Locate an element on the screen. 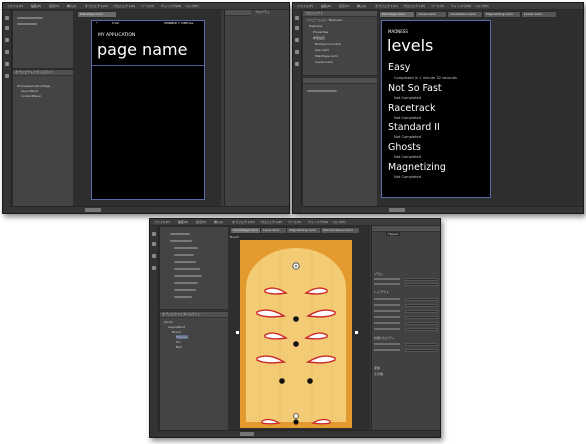 The image size is (586, 444). tab-levelsmenu: LevelsMenu.xaml is located at coordinates (465, 14).